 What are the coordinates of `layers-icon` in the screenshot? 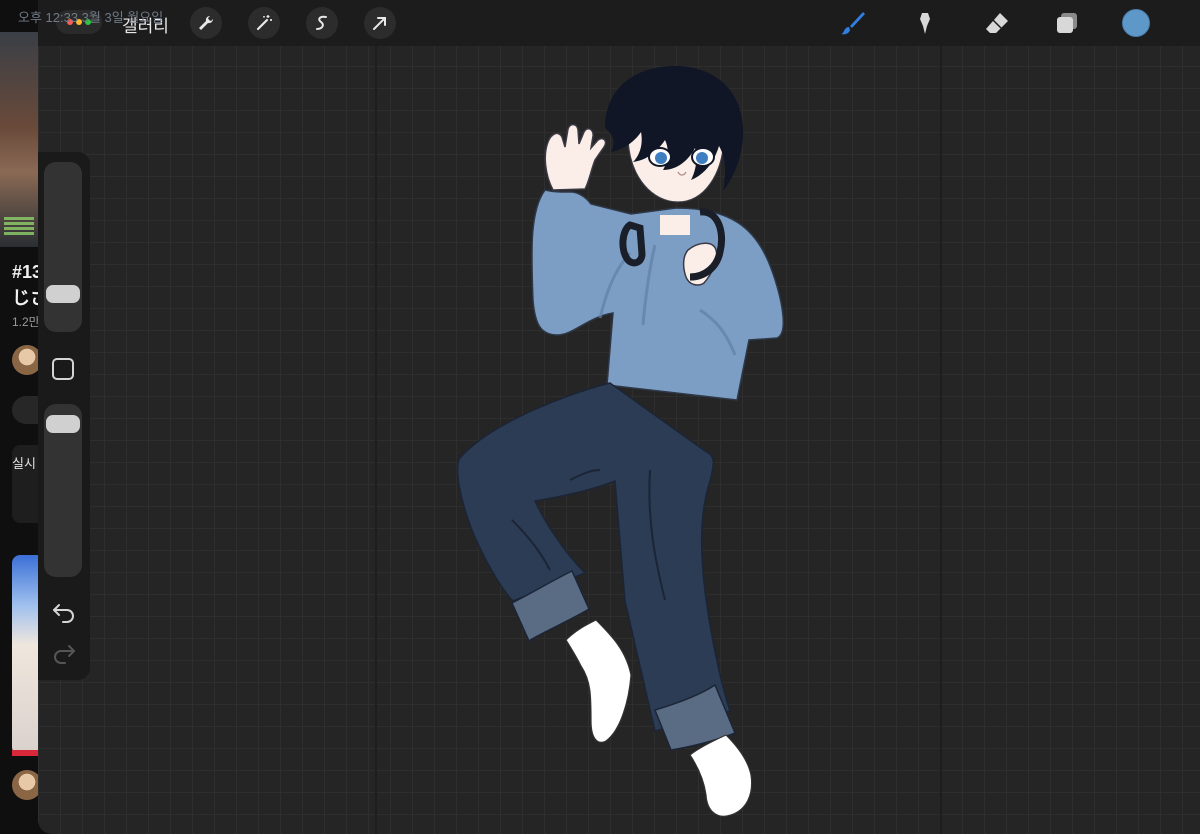 It's located at (1067, 23).